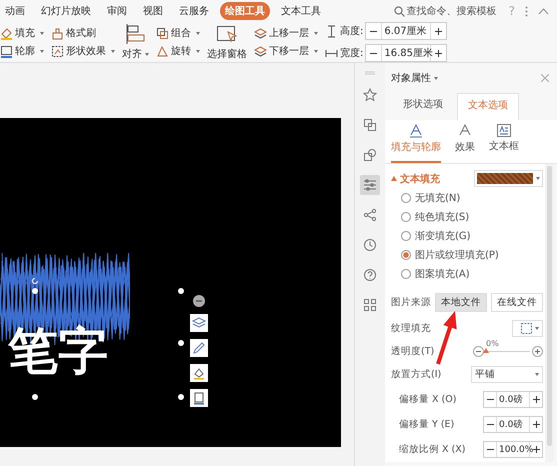 The height and width of the screenshot is (466, 557). Describe the element at coordinates (416, 131) in the screenshot. I see `letter-outline-icon` at that location.